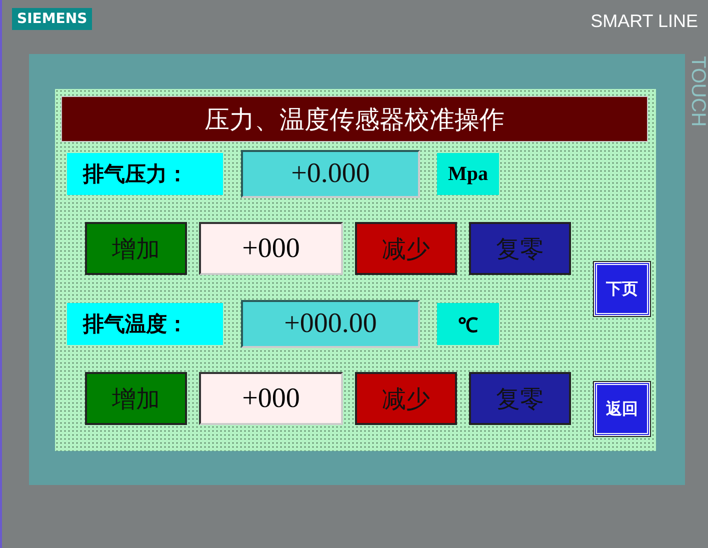 This screenshot has height=548, width=708. What do you see at coordinates (354, 119) in the screenshot?
I see `screen-title: 压力、温度传感器校准操作` at bounding box center [354, 119].